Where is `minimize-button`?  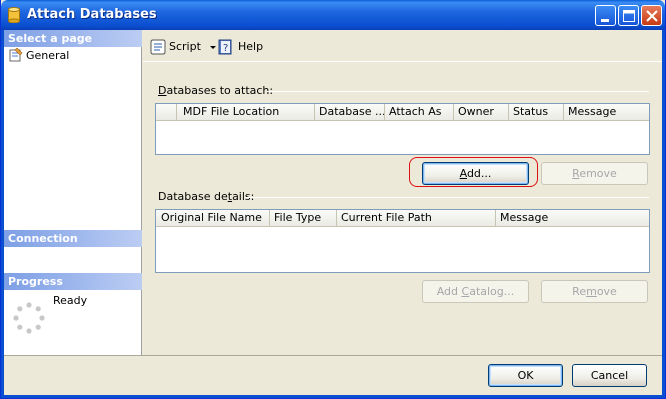
minimize-button is located at coordinates (605, 15).